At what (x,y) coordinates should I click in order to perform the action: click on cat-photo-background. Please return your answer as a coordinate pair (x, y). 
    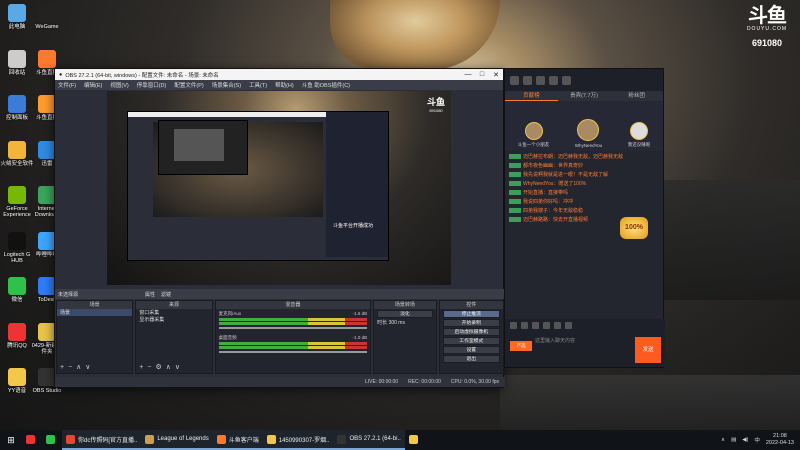
    Looking at the image, I should click on (415, 35).